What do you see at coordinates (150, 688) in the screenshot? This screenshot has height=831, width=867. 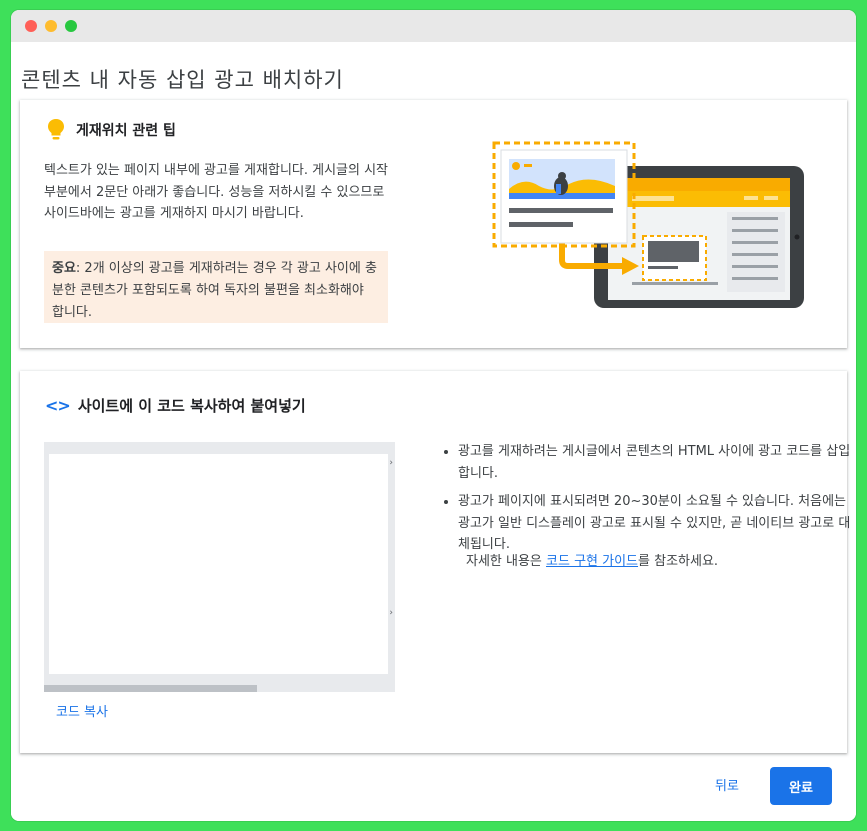 I see `scrollbar-thumb` at bounding box center [150, 688].